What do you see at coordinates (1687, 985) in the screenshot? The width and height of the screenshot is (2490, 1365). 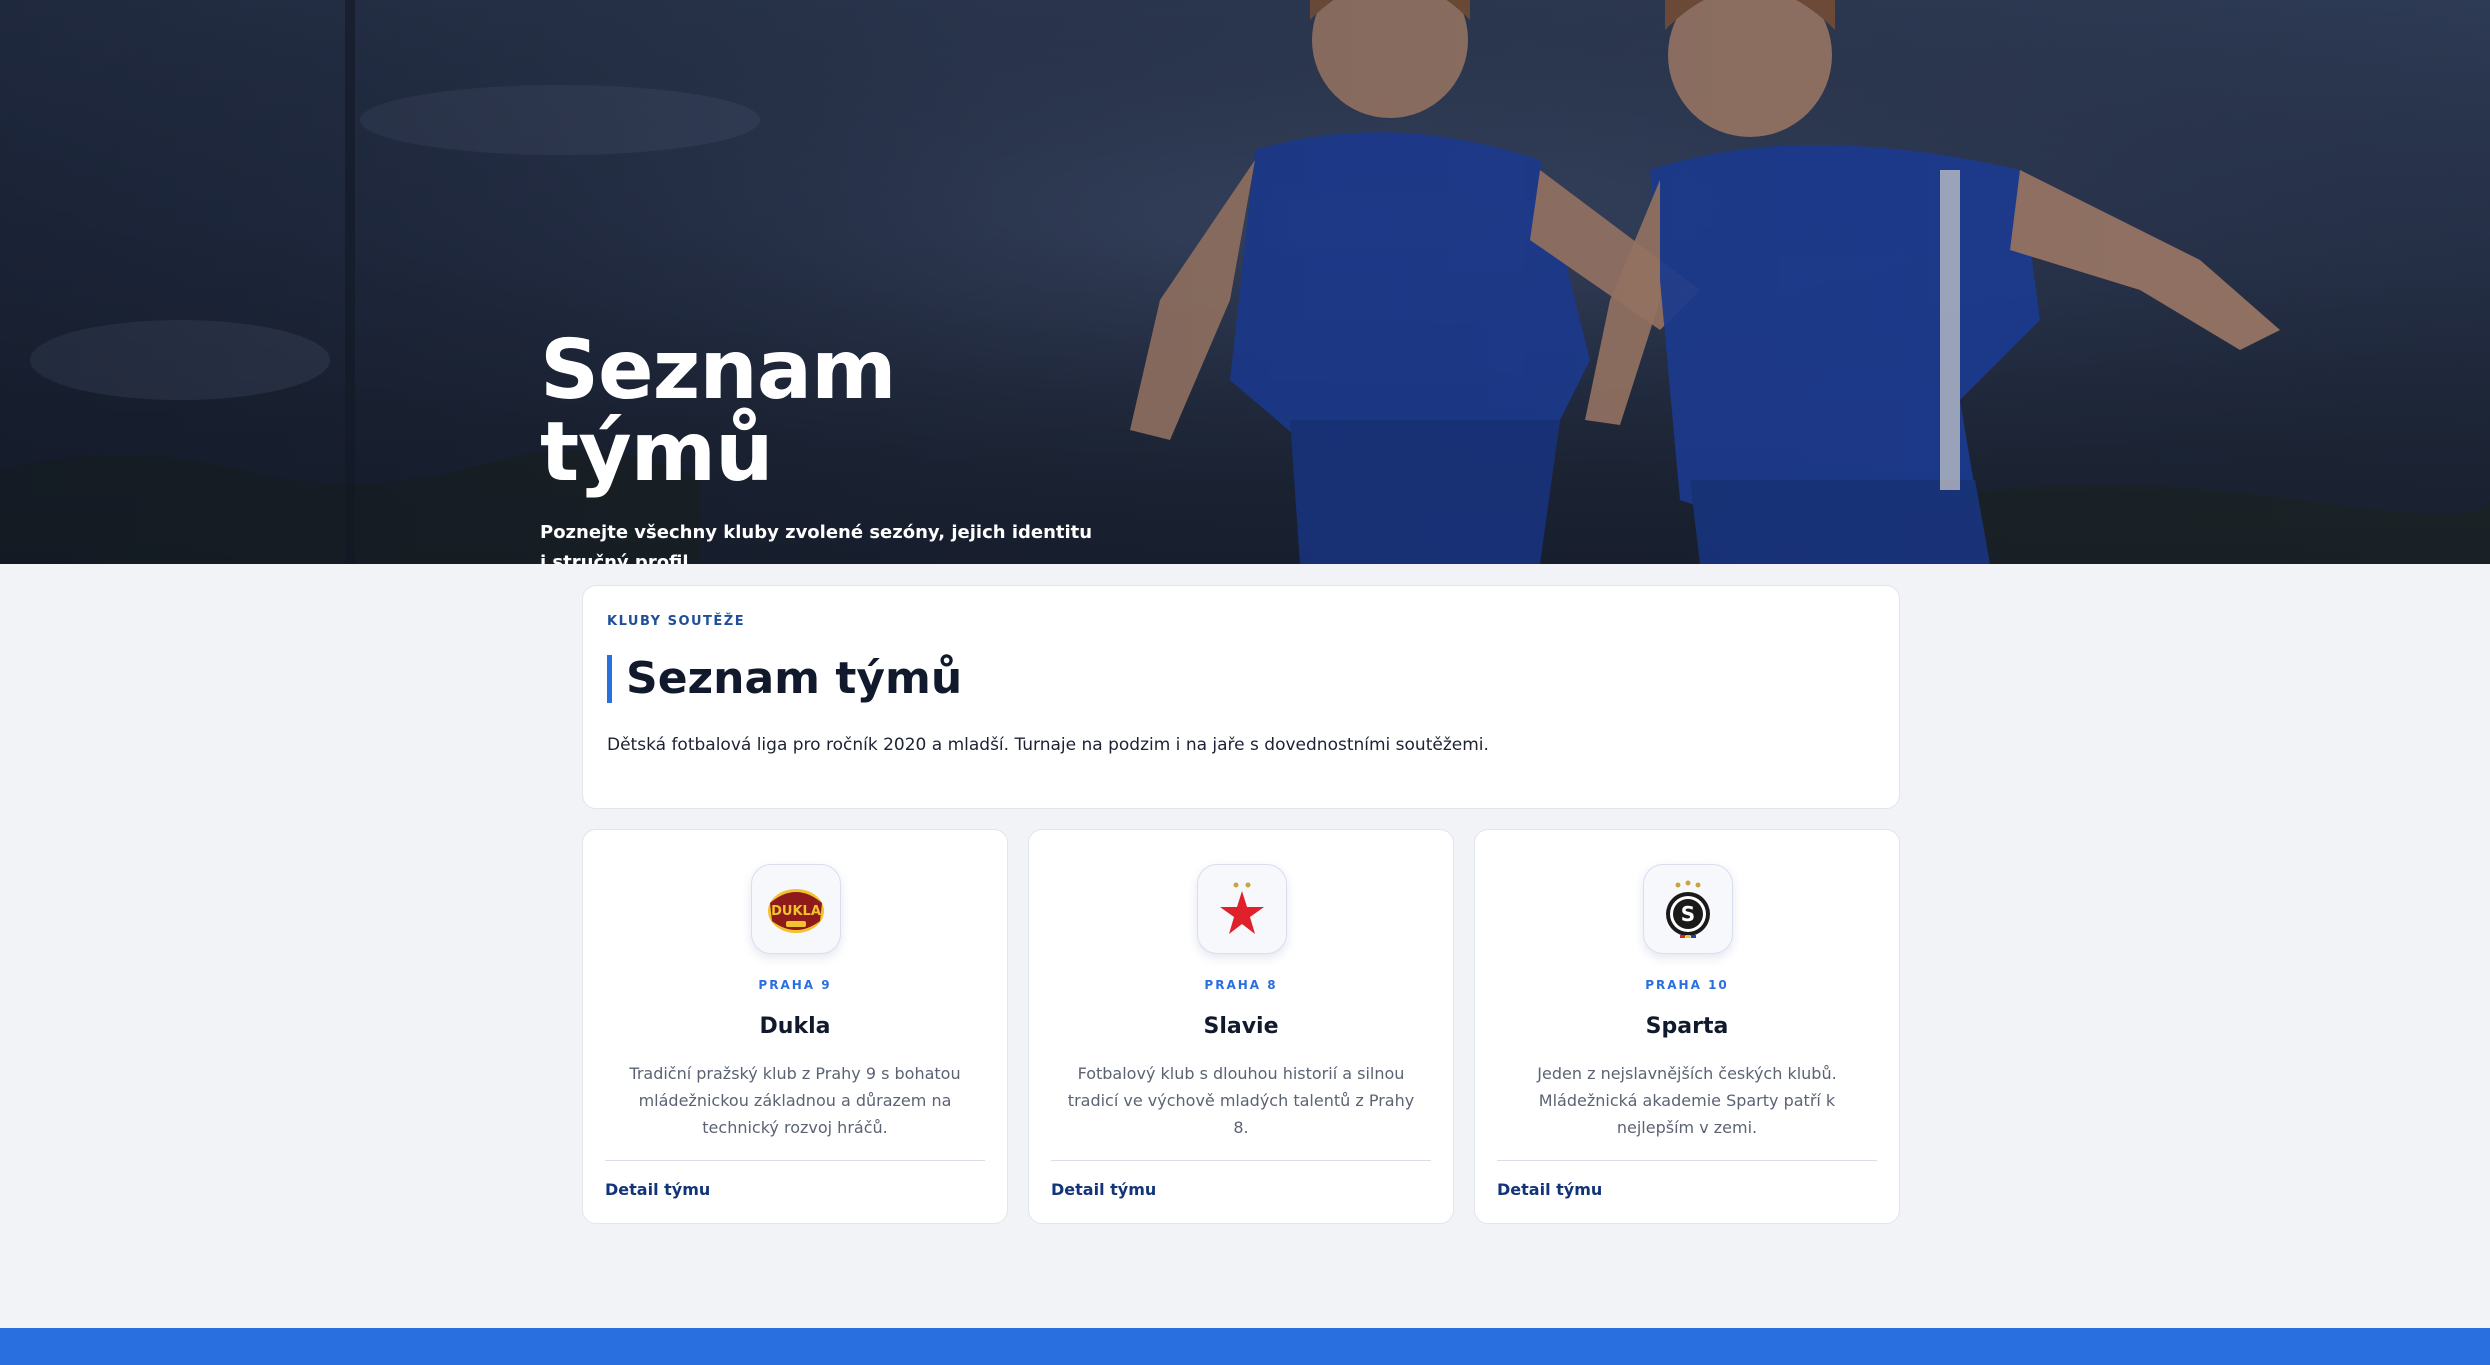 I see `team-district: PRAHA 10` at bounding box center [1687, 985].